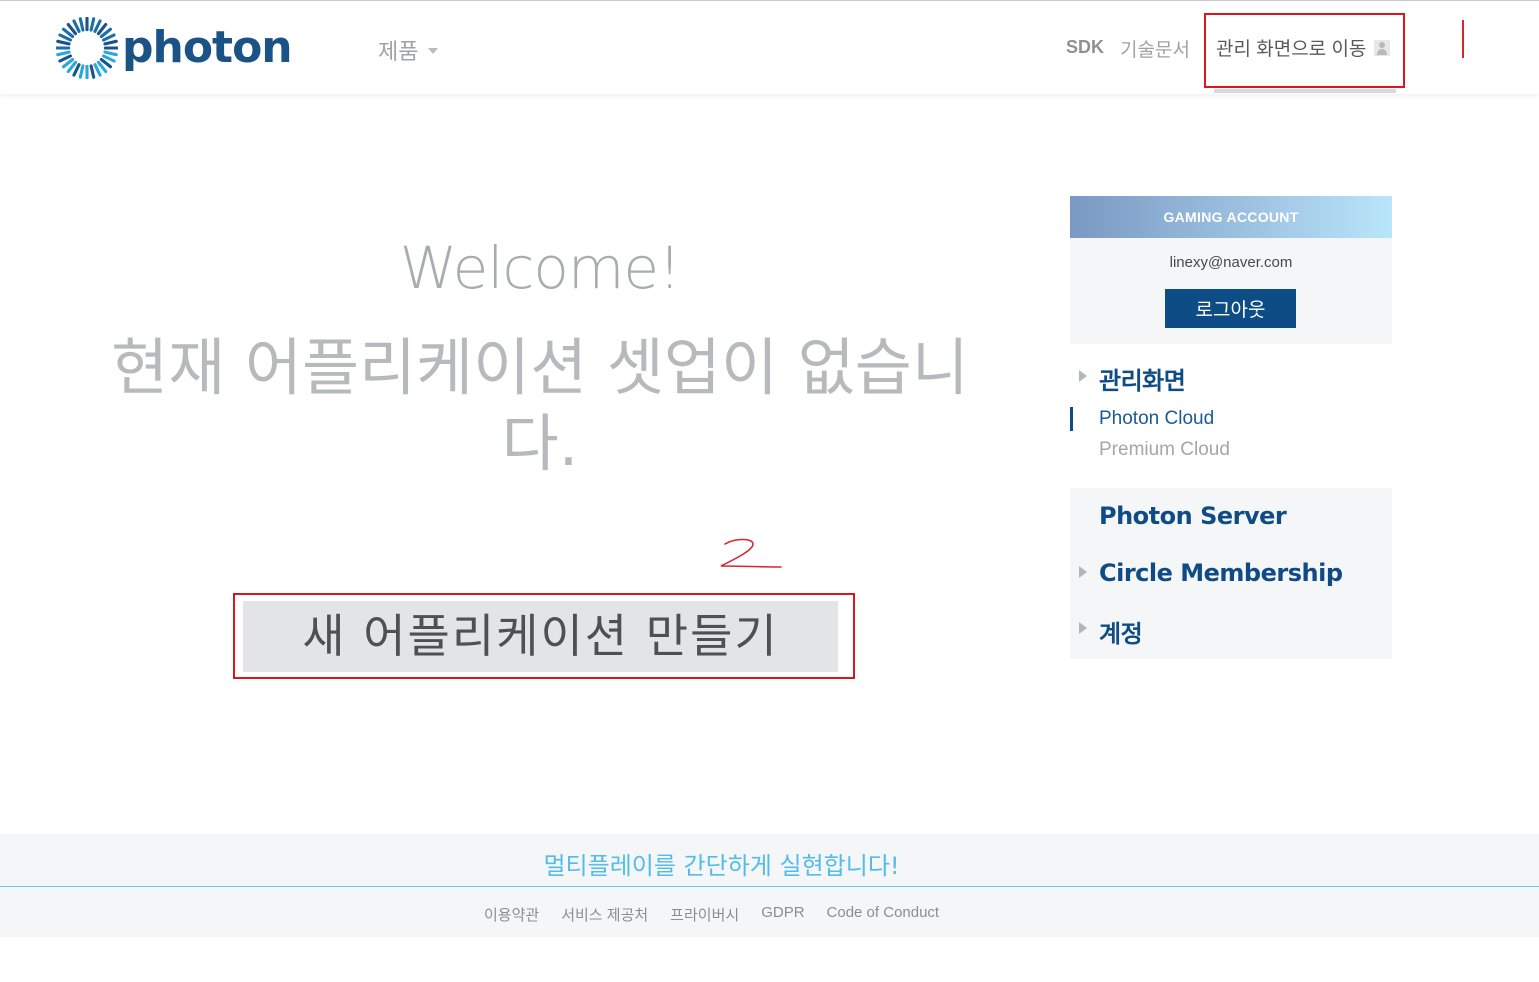  I want to click on nav-sdk-link: SDK, so click(1085, 47).